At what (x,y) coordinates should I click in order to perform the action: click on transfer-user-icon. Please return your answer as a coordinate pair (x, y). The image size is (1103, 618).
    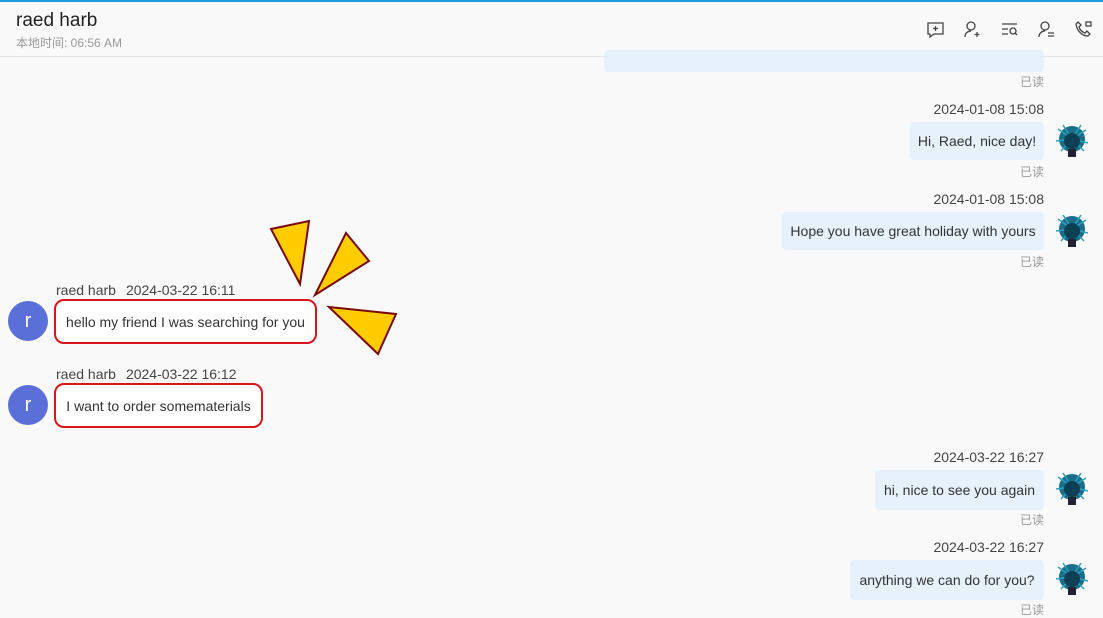
    Looking at the image, I should click on (1046, 29).